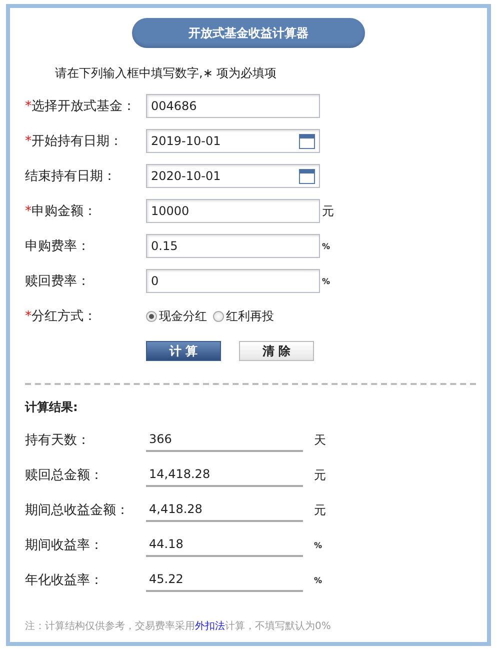 The width and height of the screenshot is (497, 661). What do you see at coordinates (233, 176) in the screenshot?
I see `date-field: 2020-10-01` at bounding box center [233, 176].